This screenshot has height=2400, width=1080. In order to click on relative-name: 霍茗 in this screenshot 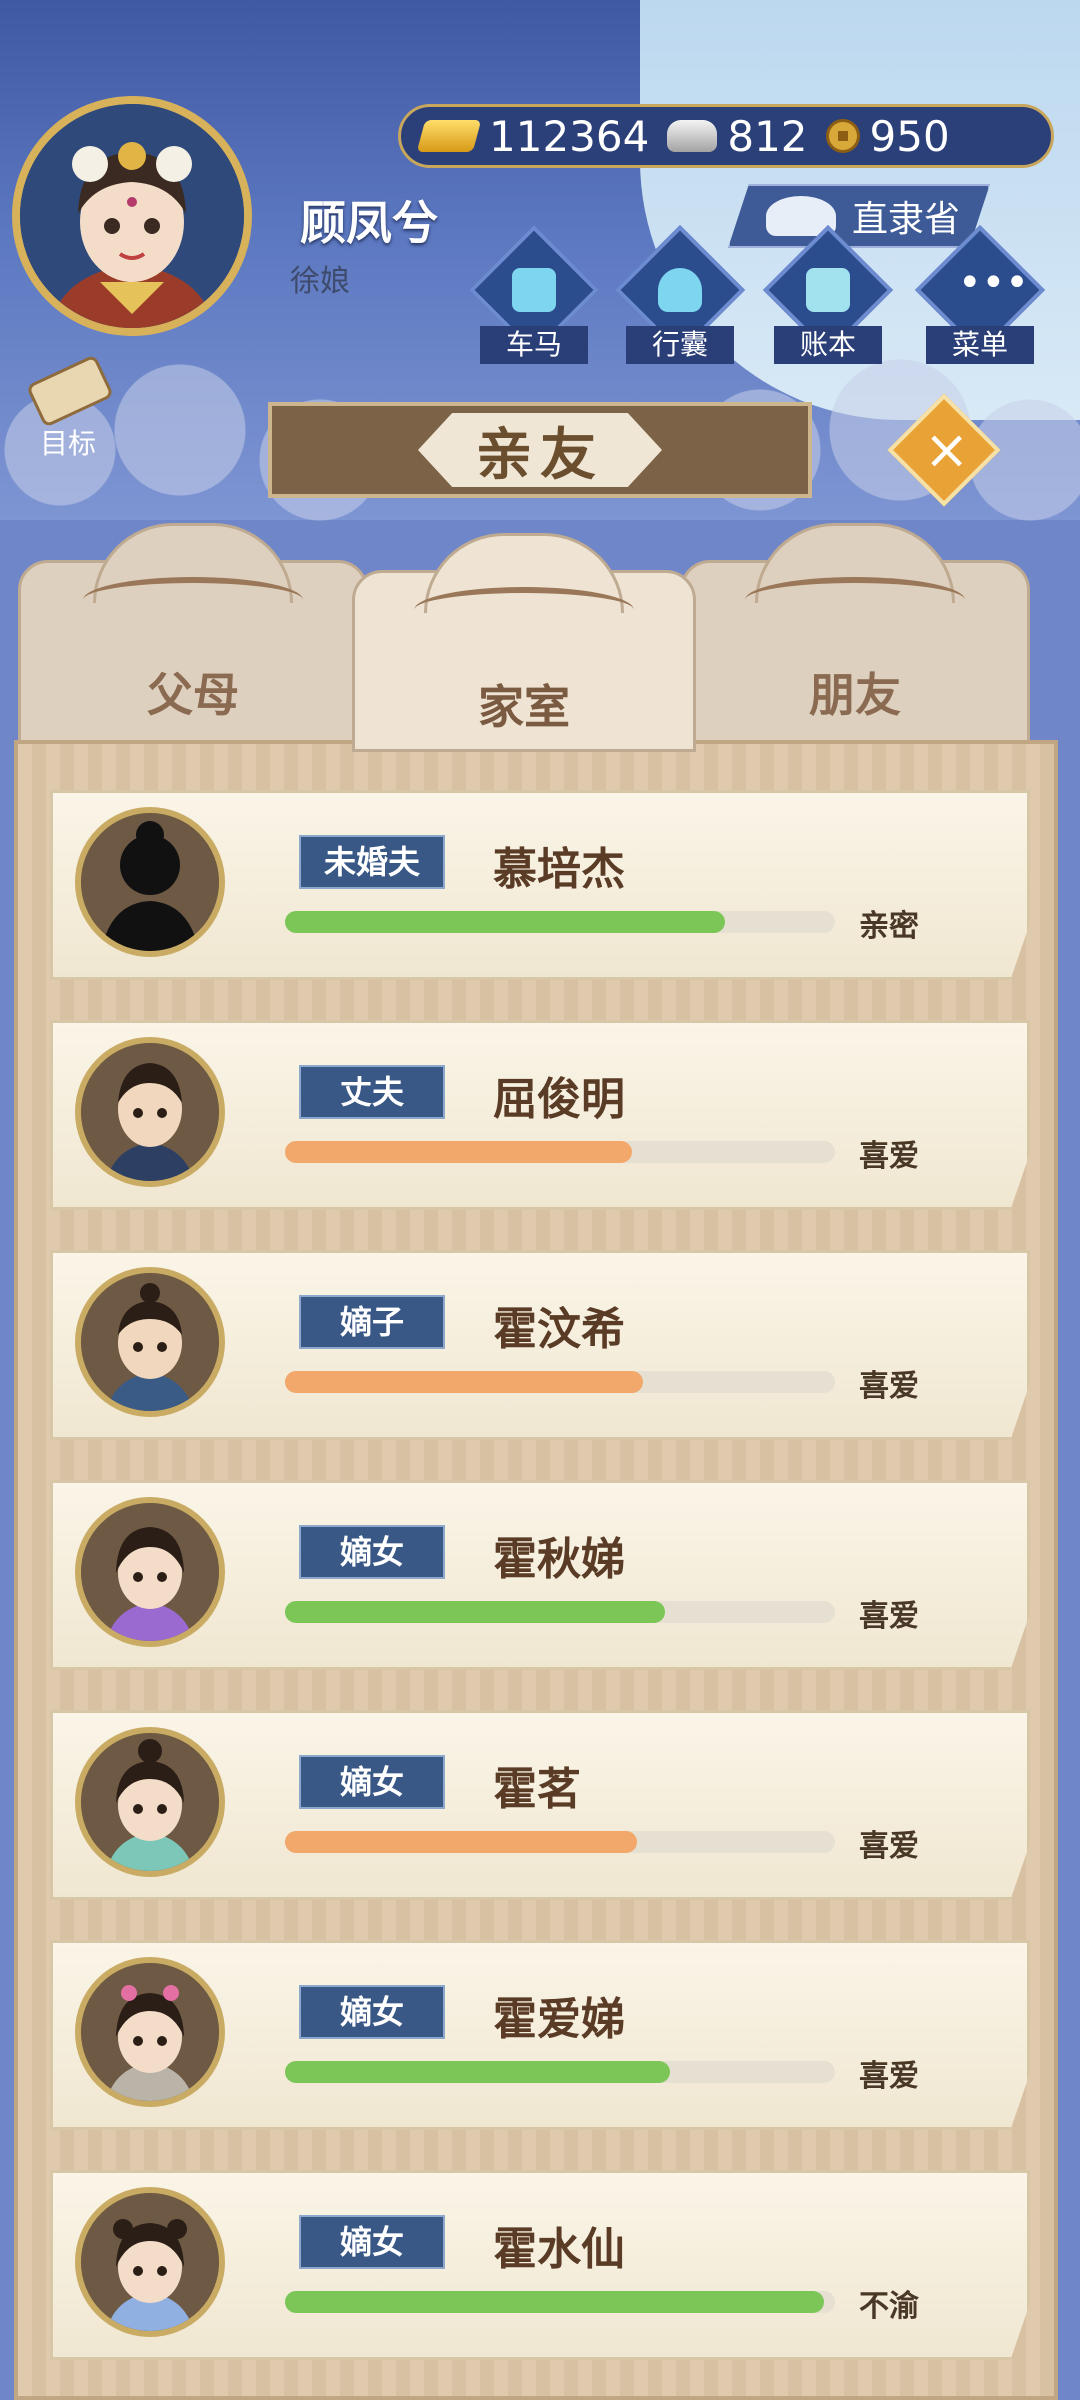, I will do `click(537, 1789)`.